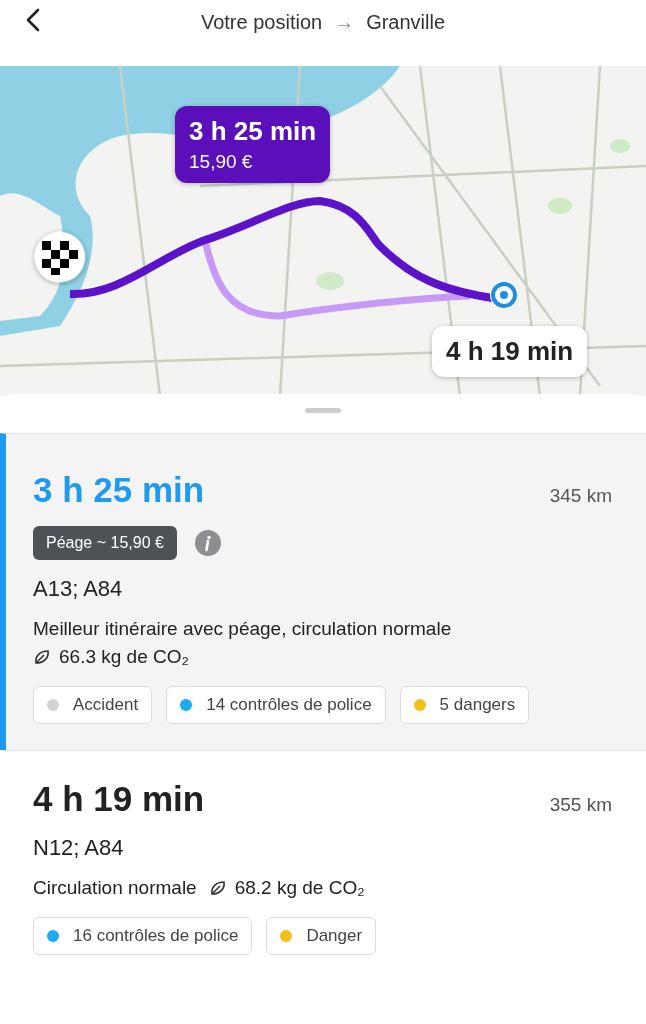 Image resolution: width=646 pixels, height=1024 pixels. I want to click on tag-label: Accident, so click(106, 705).